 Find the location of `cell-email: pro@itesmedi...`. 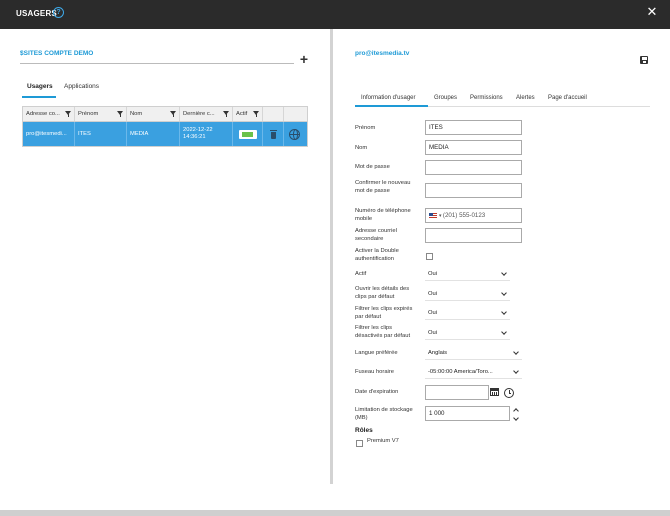

cell-email: pro@itesmedi... is located at coordinates (49, 134).